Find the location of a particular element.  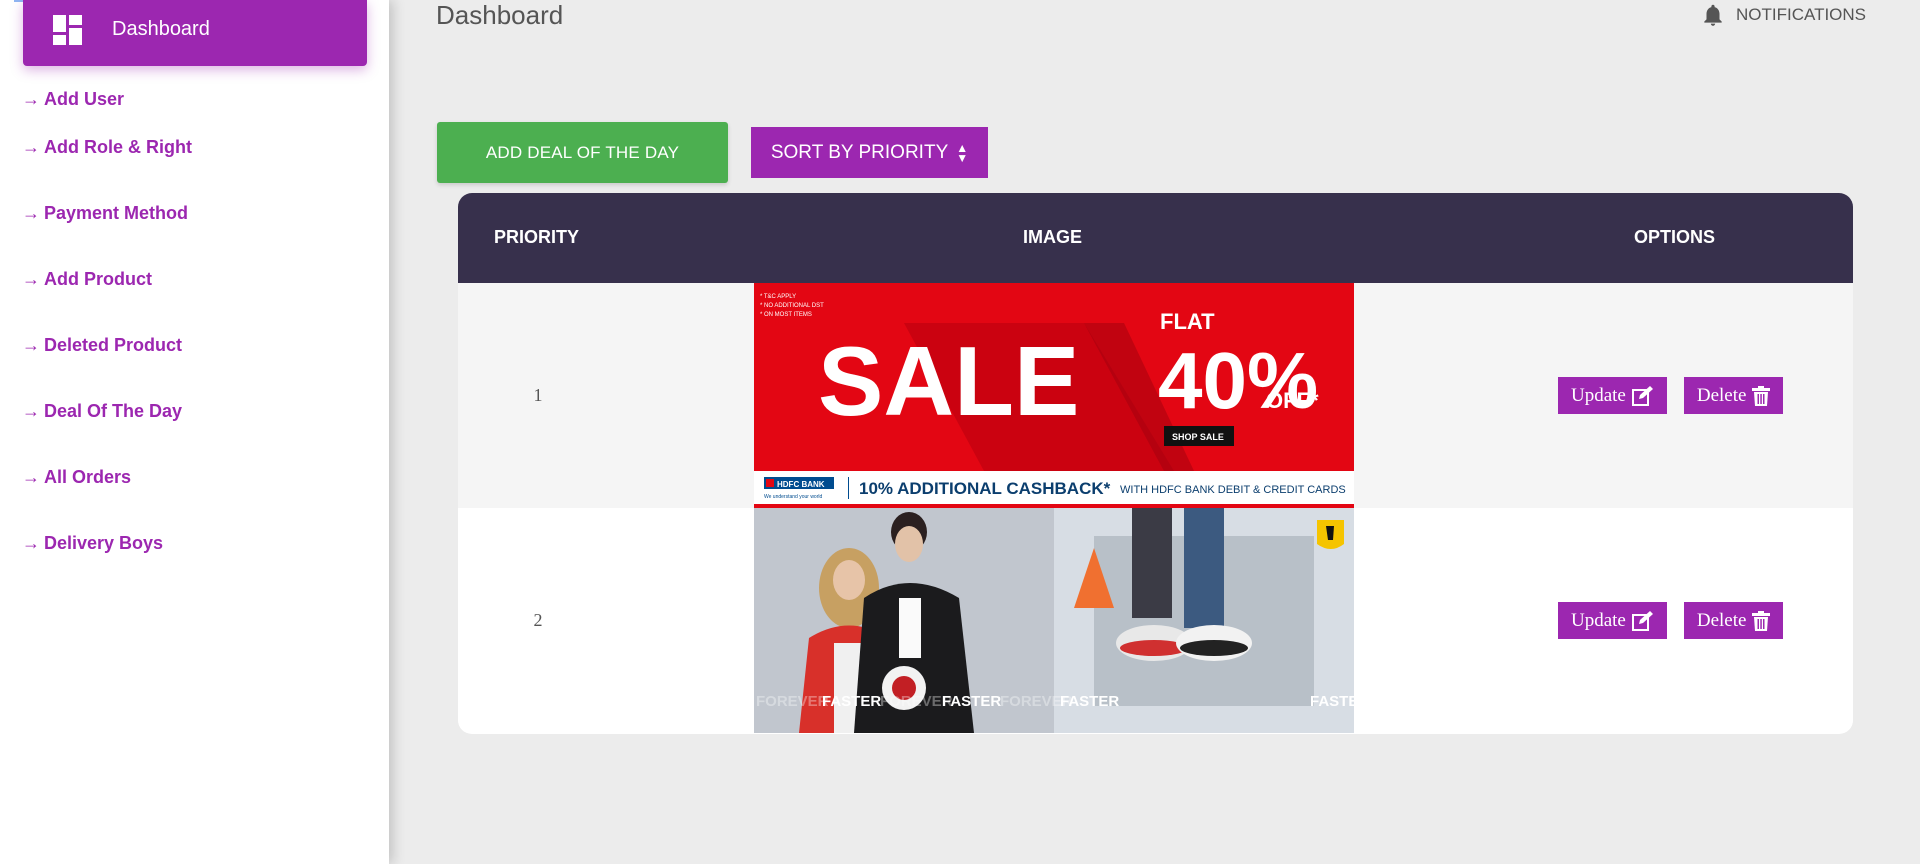

priority-cell: 2 is located at coordinates (538, 620).